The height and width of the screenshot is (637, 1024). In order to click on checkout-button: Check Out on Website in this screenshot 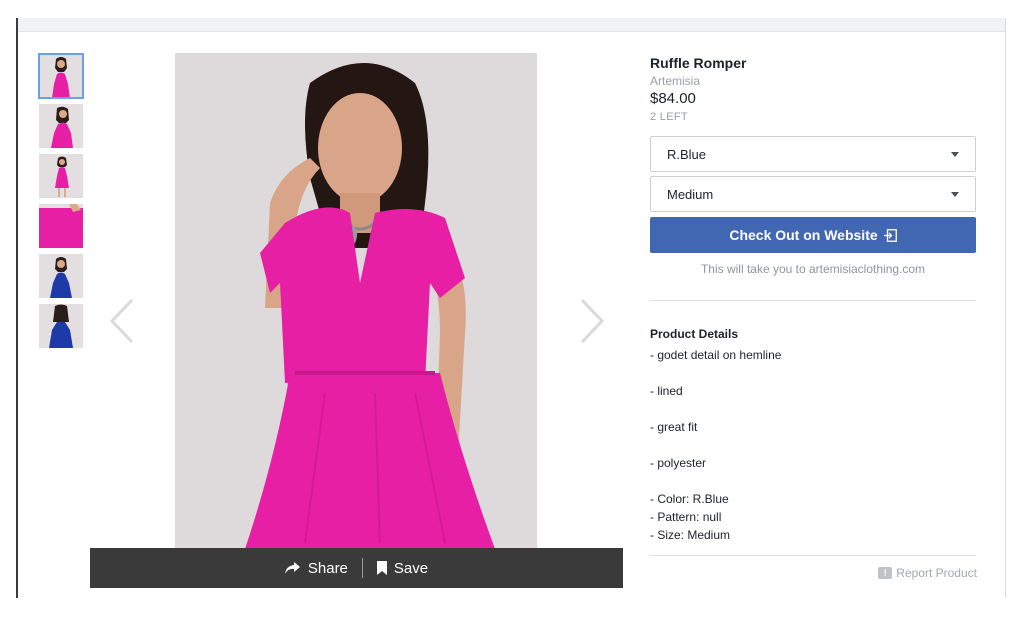, I will do `click(813, 235)`.